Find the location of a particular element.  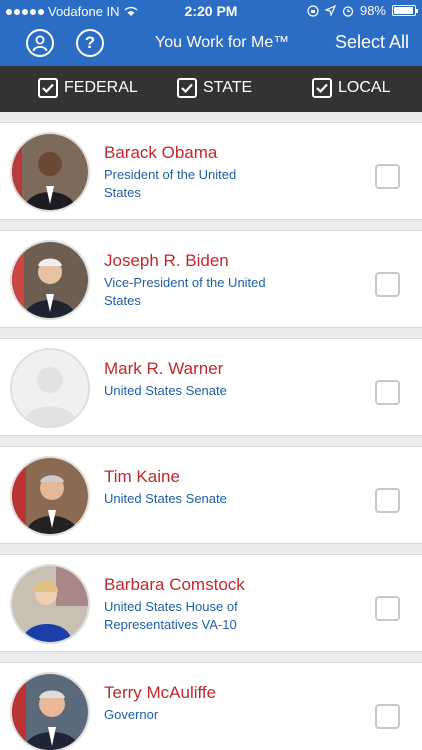

official-name: Mark R. Warner is located at coordinates (164, 368).